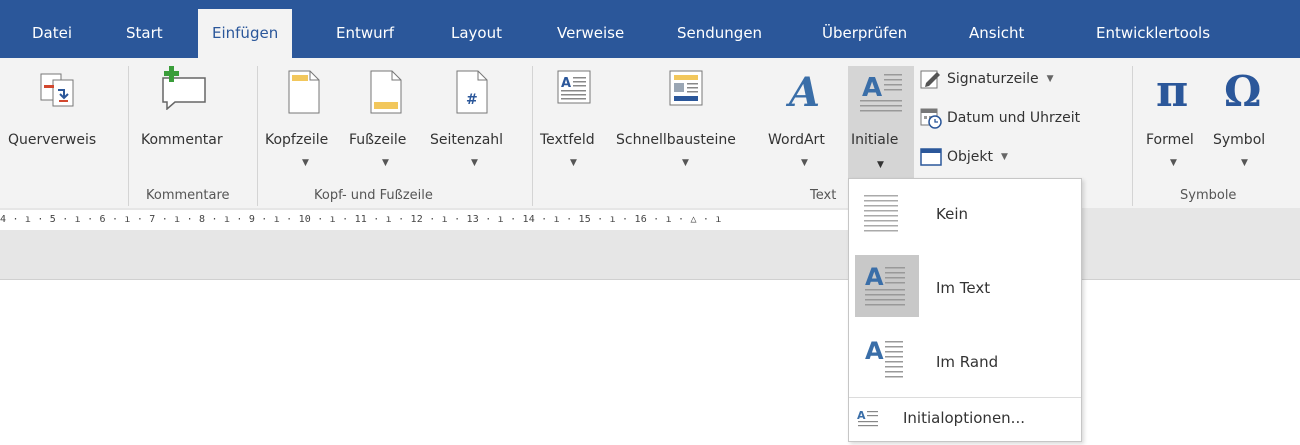  I want to click on group-label-symbole: Symbole, so click(1208, 195).